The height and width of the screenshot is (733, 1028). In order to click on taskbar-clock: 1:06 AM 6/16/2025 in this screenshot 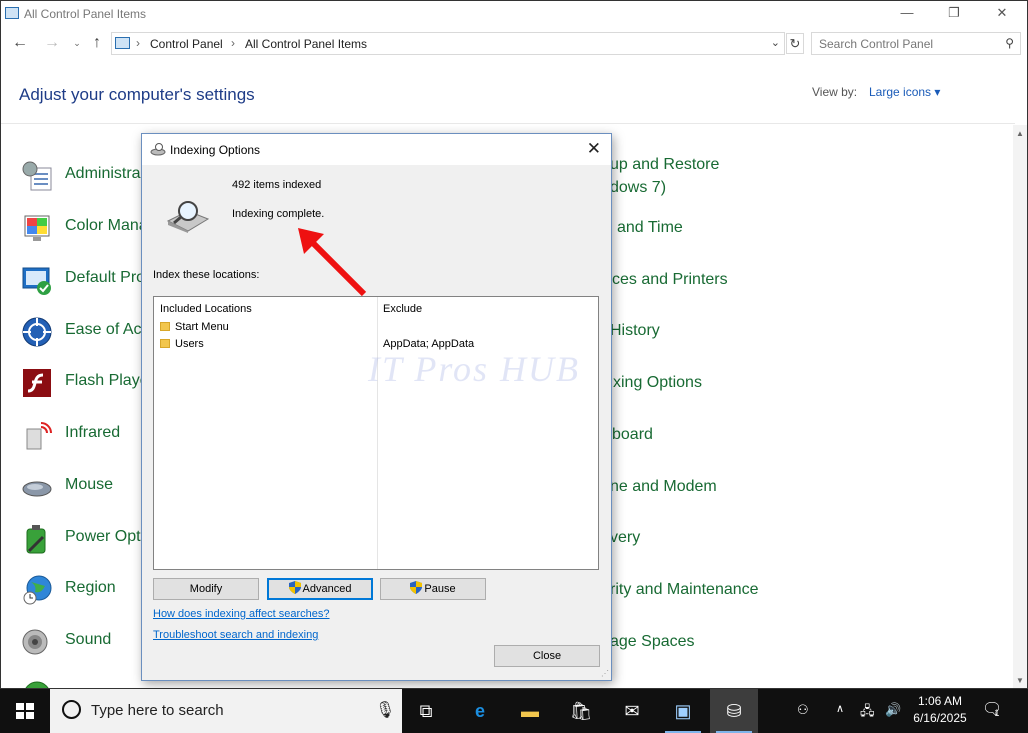, I will do `click(940, 710)`.